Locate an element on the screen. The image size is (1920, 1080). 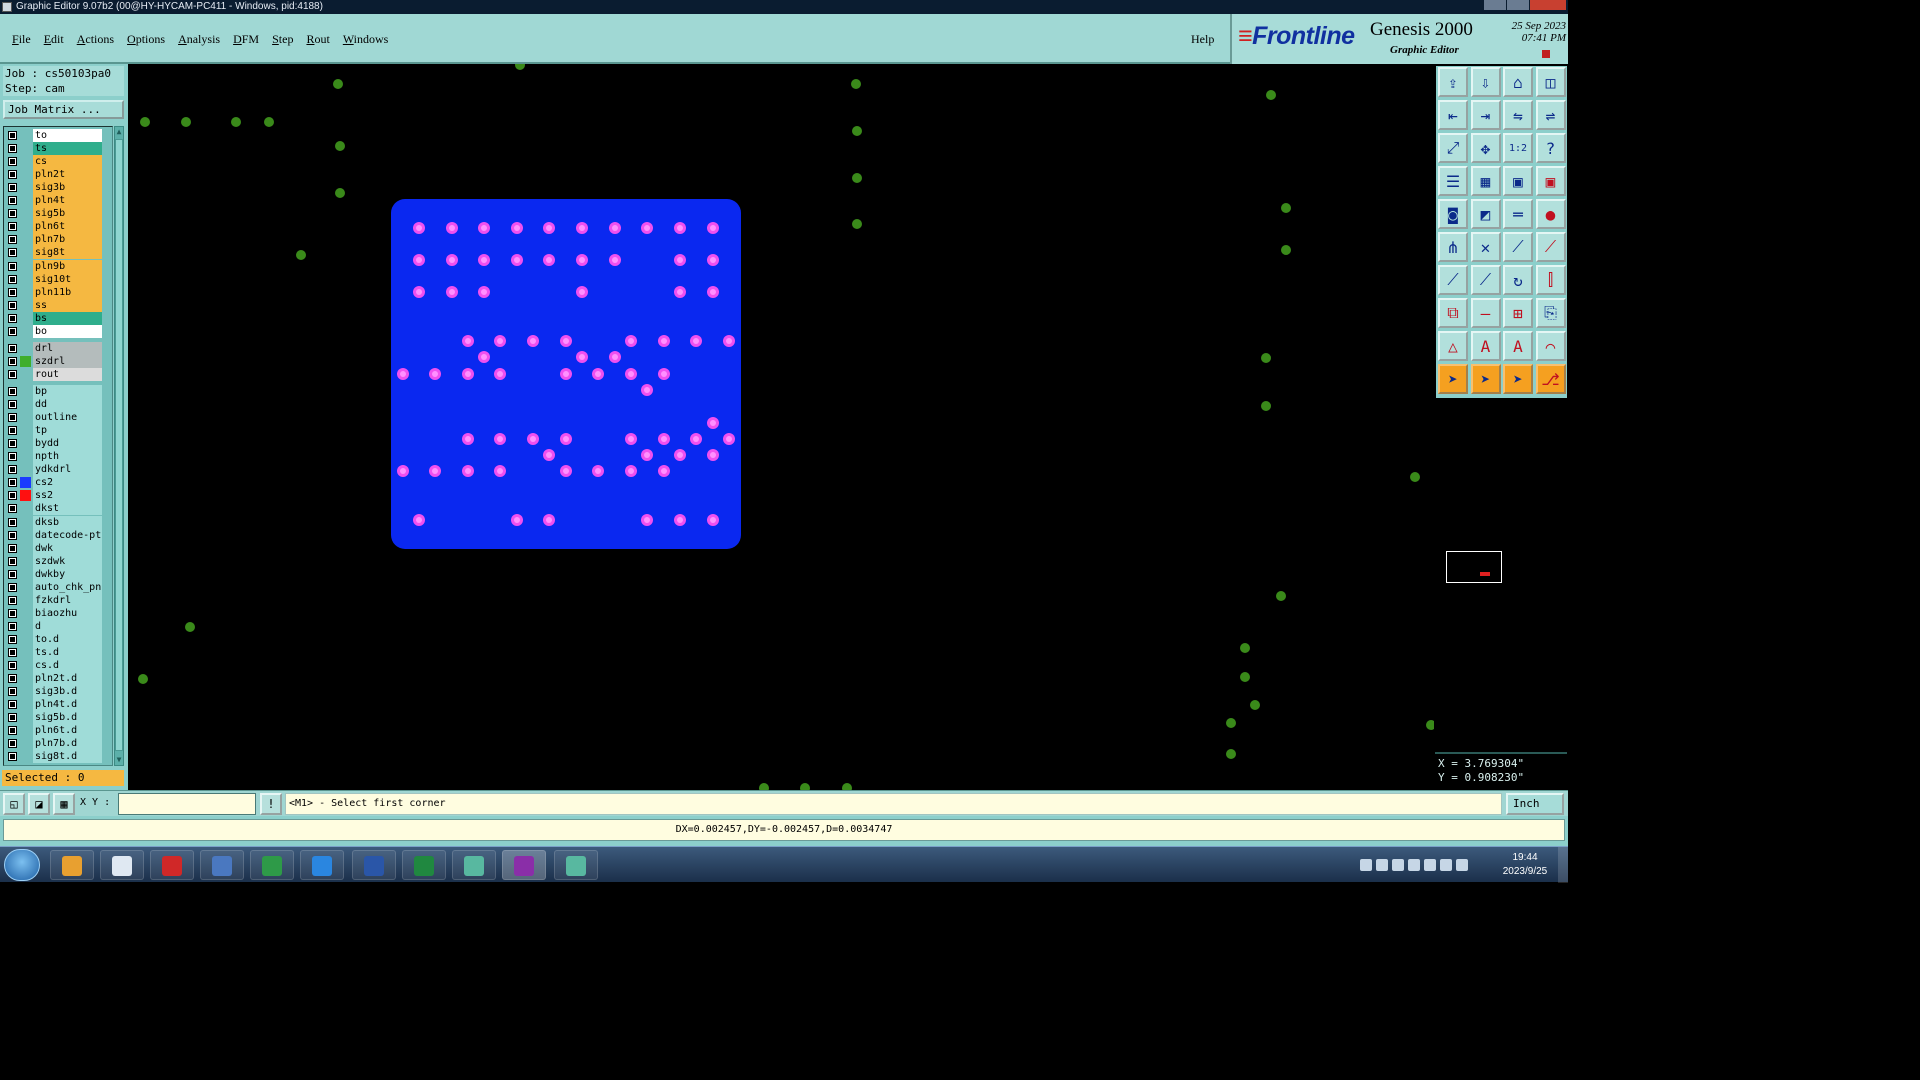
taskbar-app-cam is located at coordinates (172, 865).